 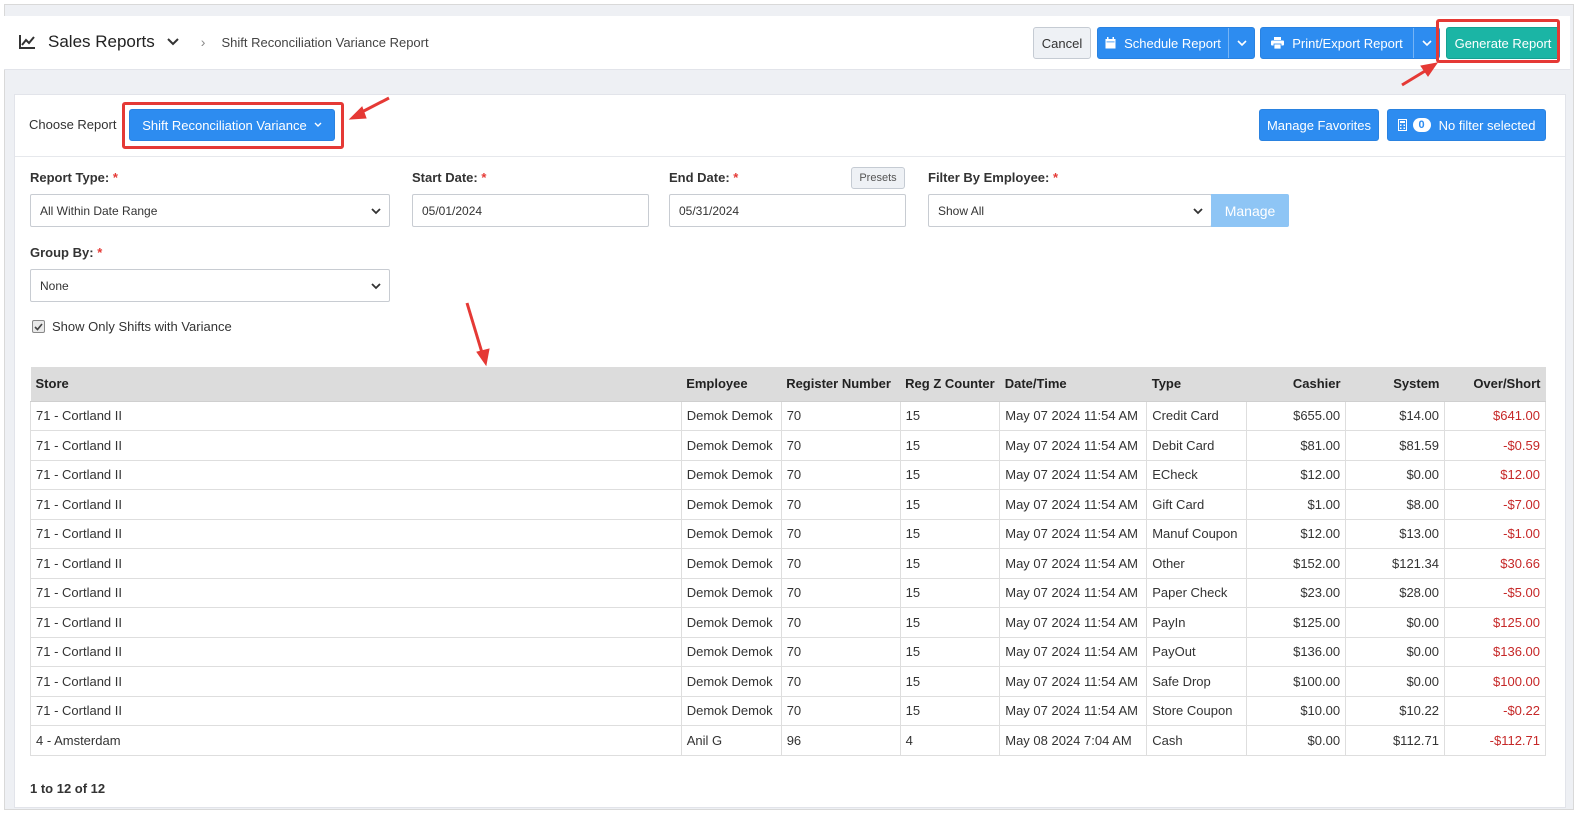 I want to click on app-title: Sales Reports, so click(x=101, y=42).